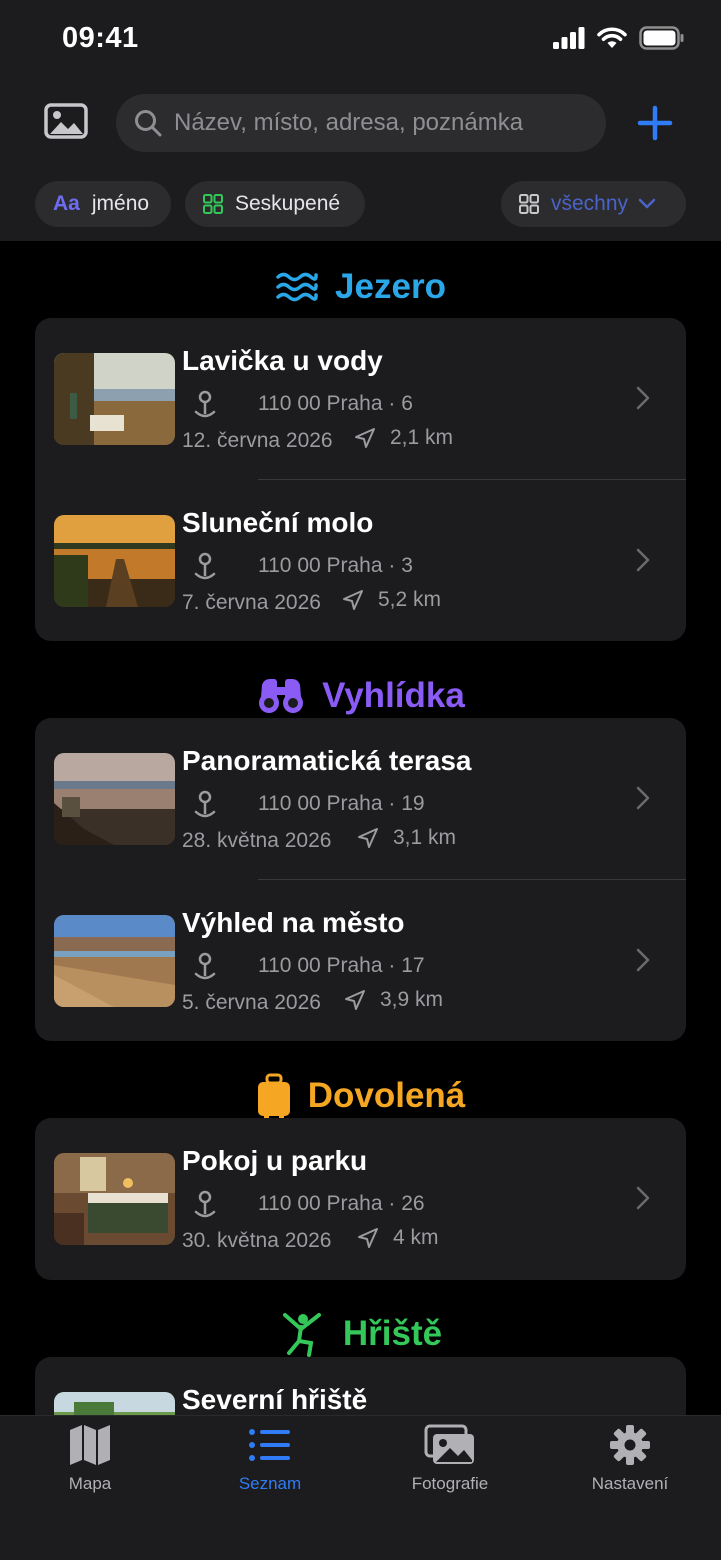 The width and height of the screenshot is (721, 1560). What do you see at coordinates (257, 440) in the screenshot?
I see `place-date: 12. června 2026` at bounding box center [257, 440].